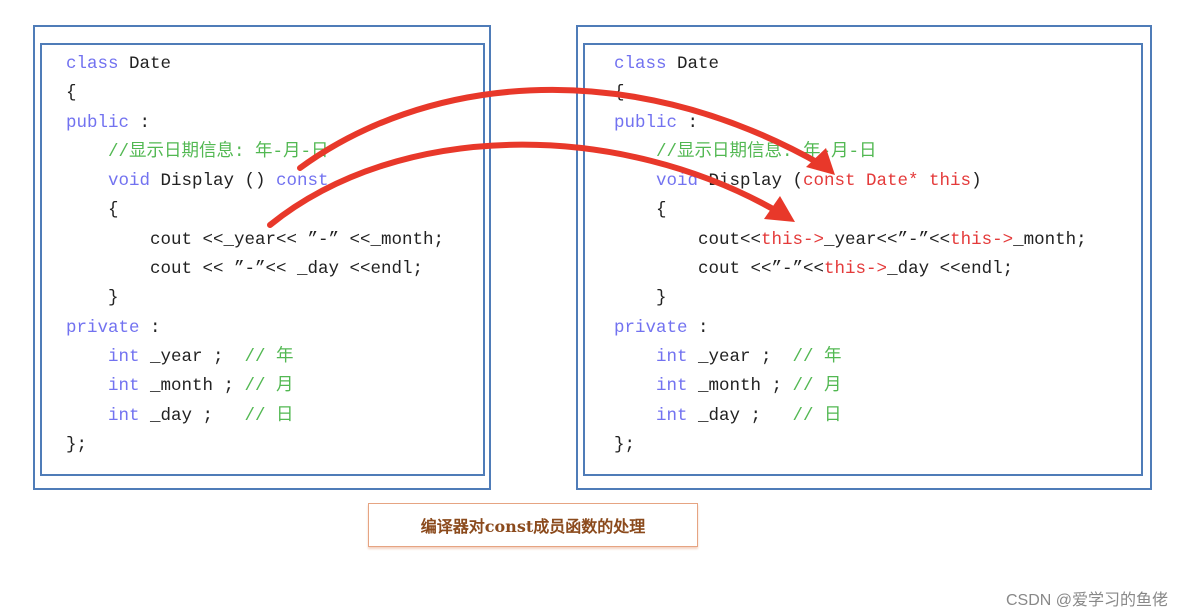 This screenshot has width=1185, height=616. Describe the element at coordinates (566, 131) in the screenshot. I see `arrow-const-to-param` at that location.